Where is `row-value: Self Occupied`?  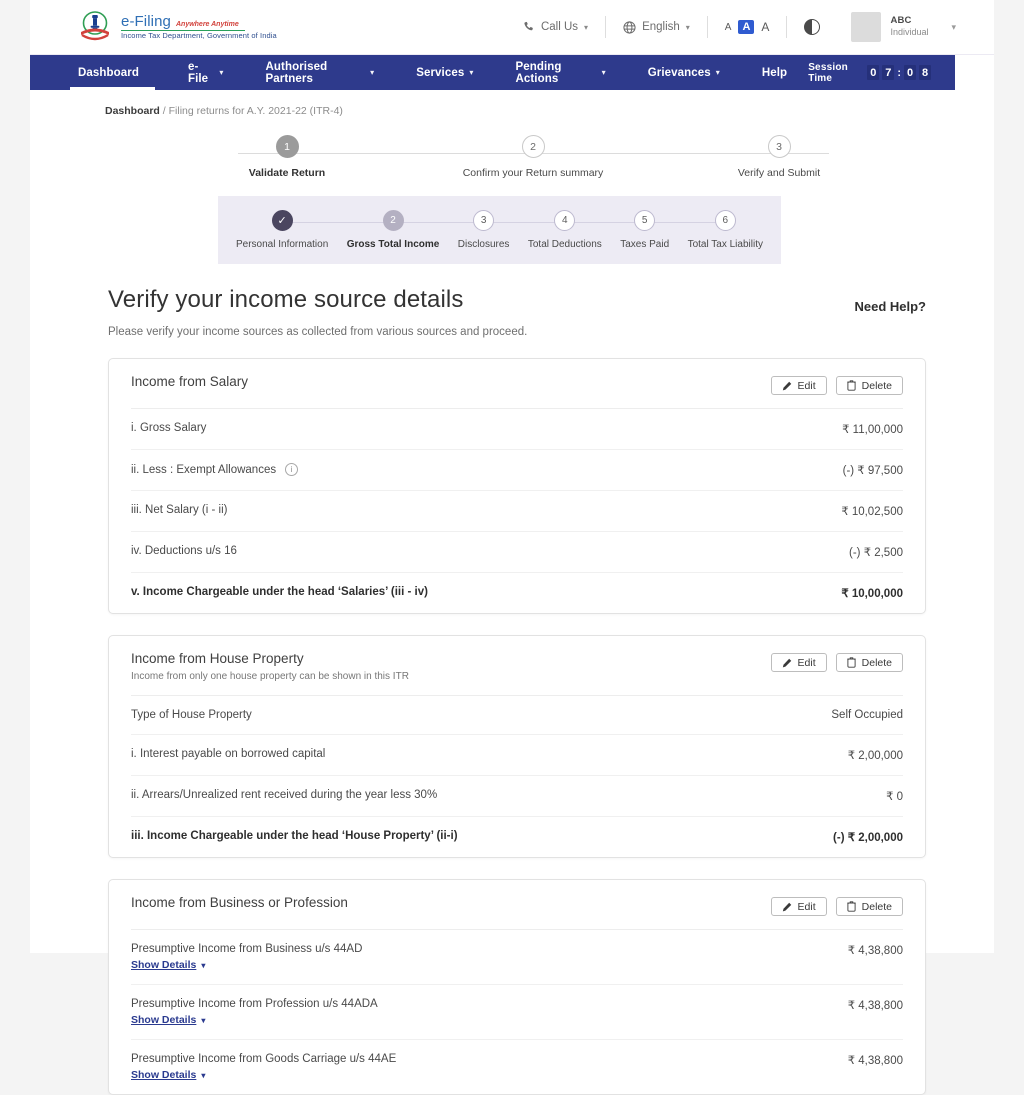
row-value: Self Occupied is located at coordinates (867, 715).